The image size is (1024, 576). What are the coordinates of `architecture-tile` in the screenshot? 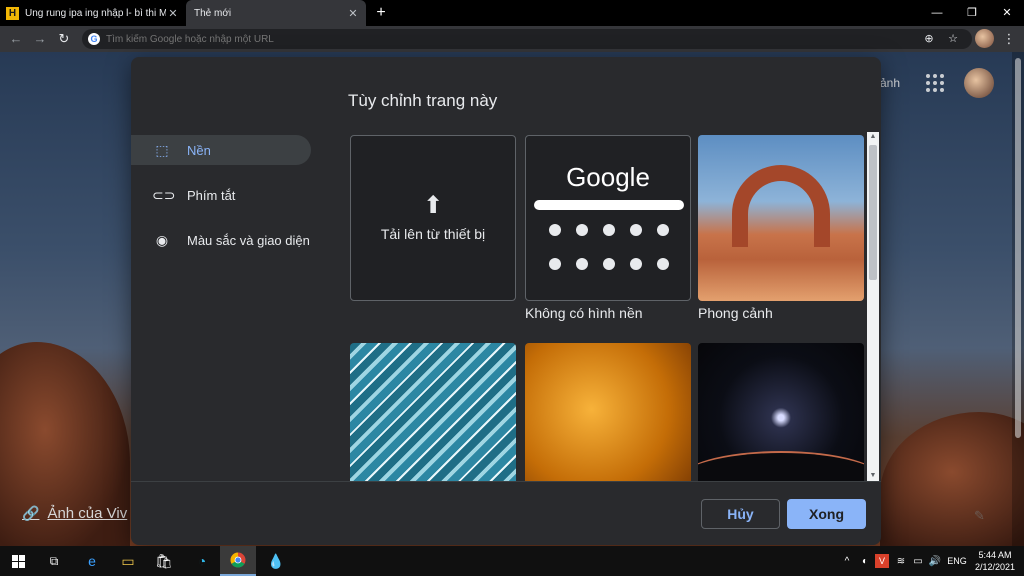 It's located at (433, 412).